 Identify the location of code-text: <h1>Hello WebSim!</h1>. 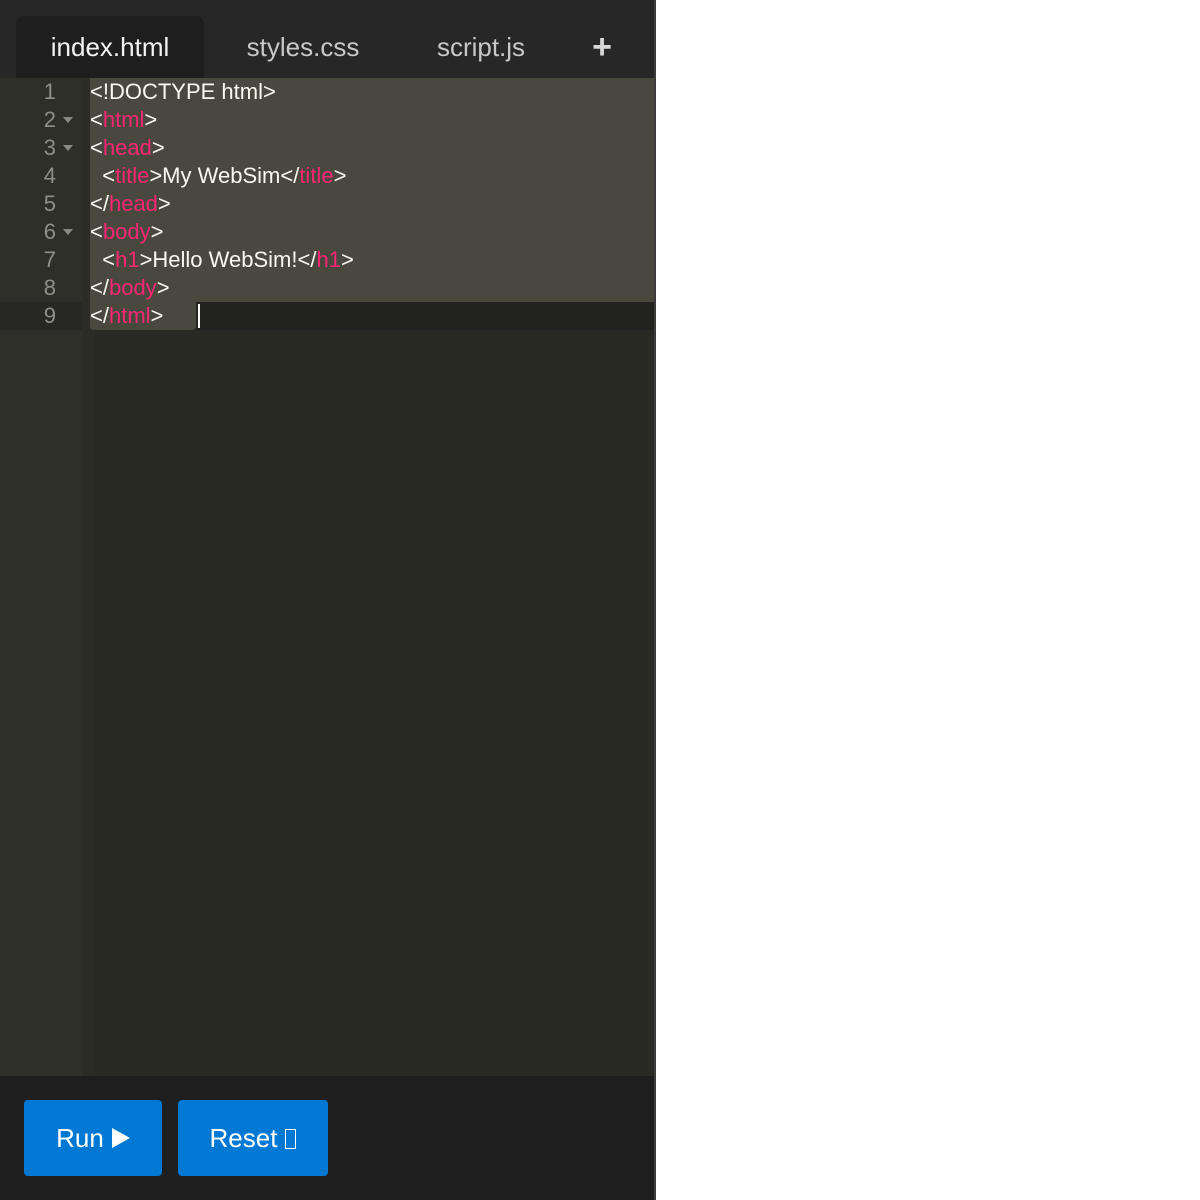
(222, 260).